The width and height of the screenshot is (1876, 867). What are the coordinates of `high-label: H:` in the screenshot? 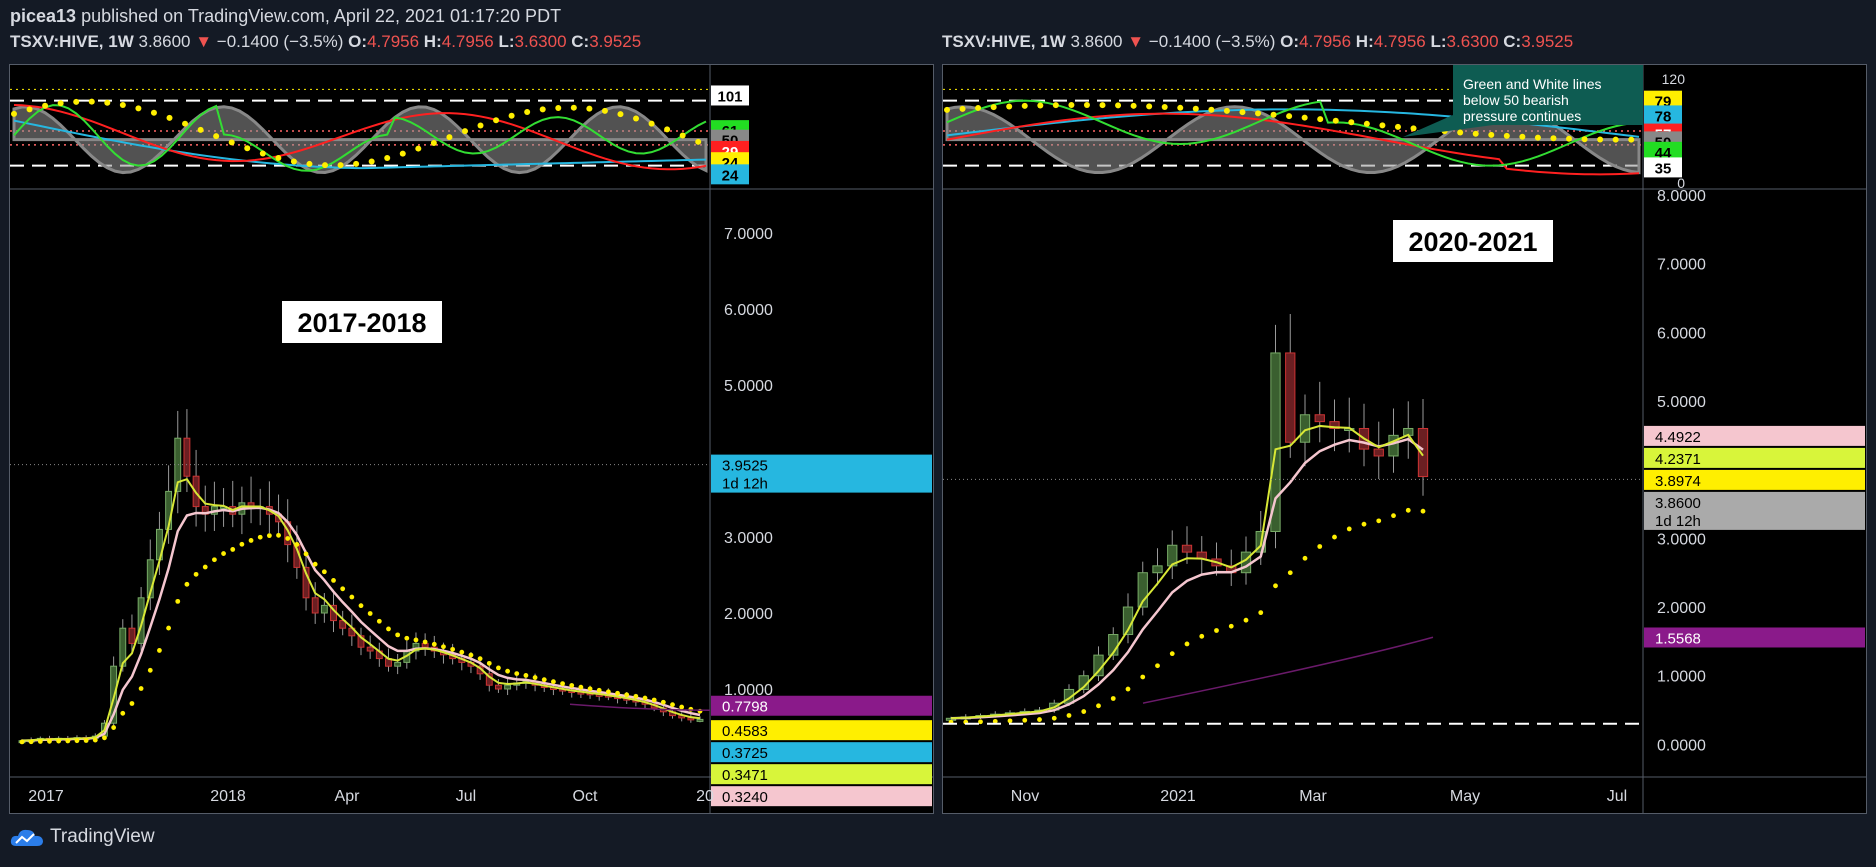 It's located at (1364, 41).